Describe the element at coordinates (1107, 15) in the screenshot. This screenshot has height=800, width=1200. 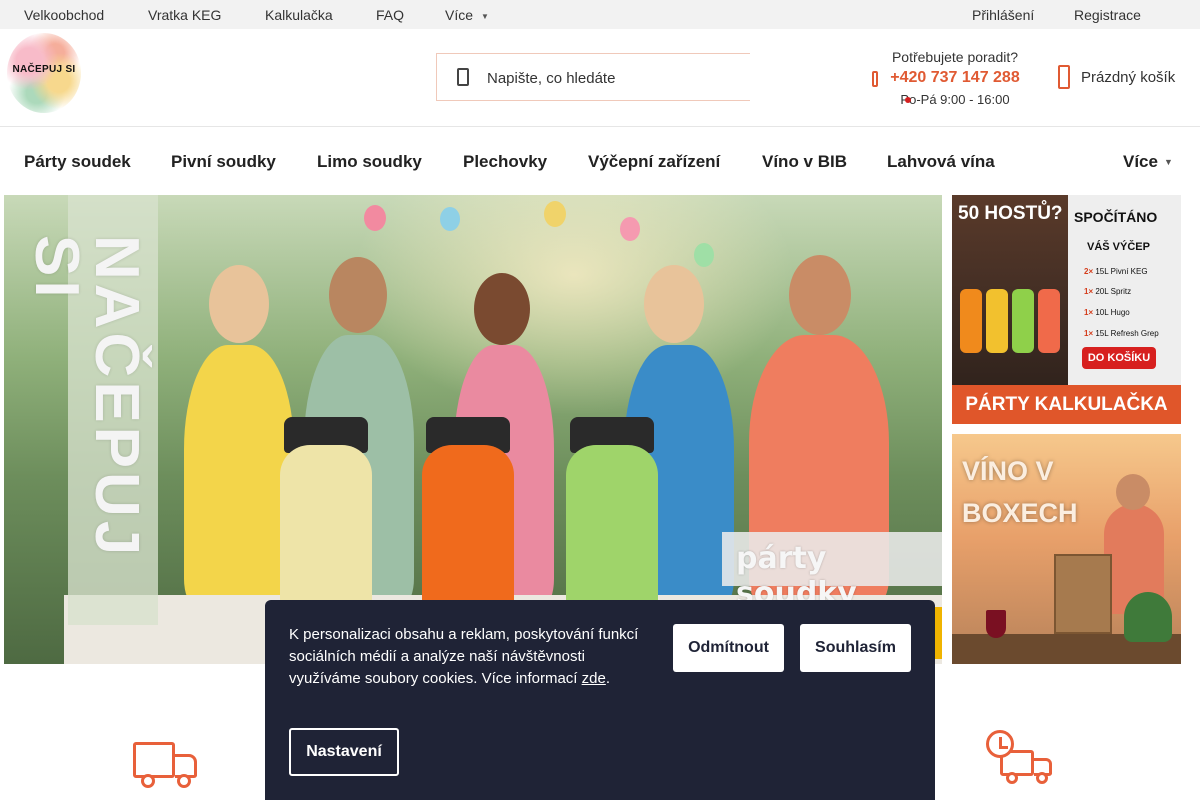
I see `register-link: Registrace` at that location.